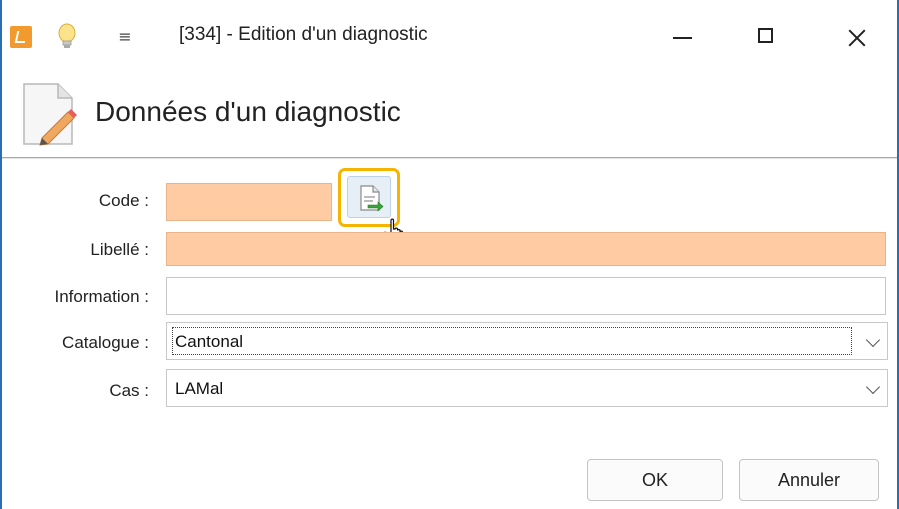 The image size is (899, 509). Describe the element at coordinates (526, 296) in the screenshot. I see `information-field` at that location.